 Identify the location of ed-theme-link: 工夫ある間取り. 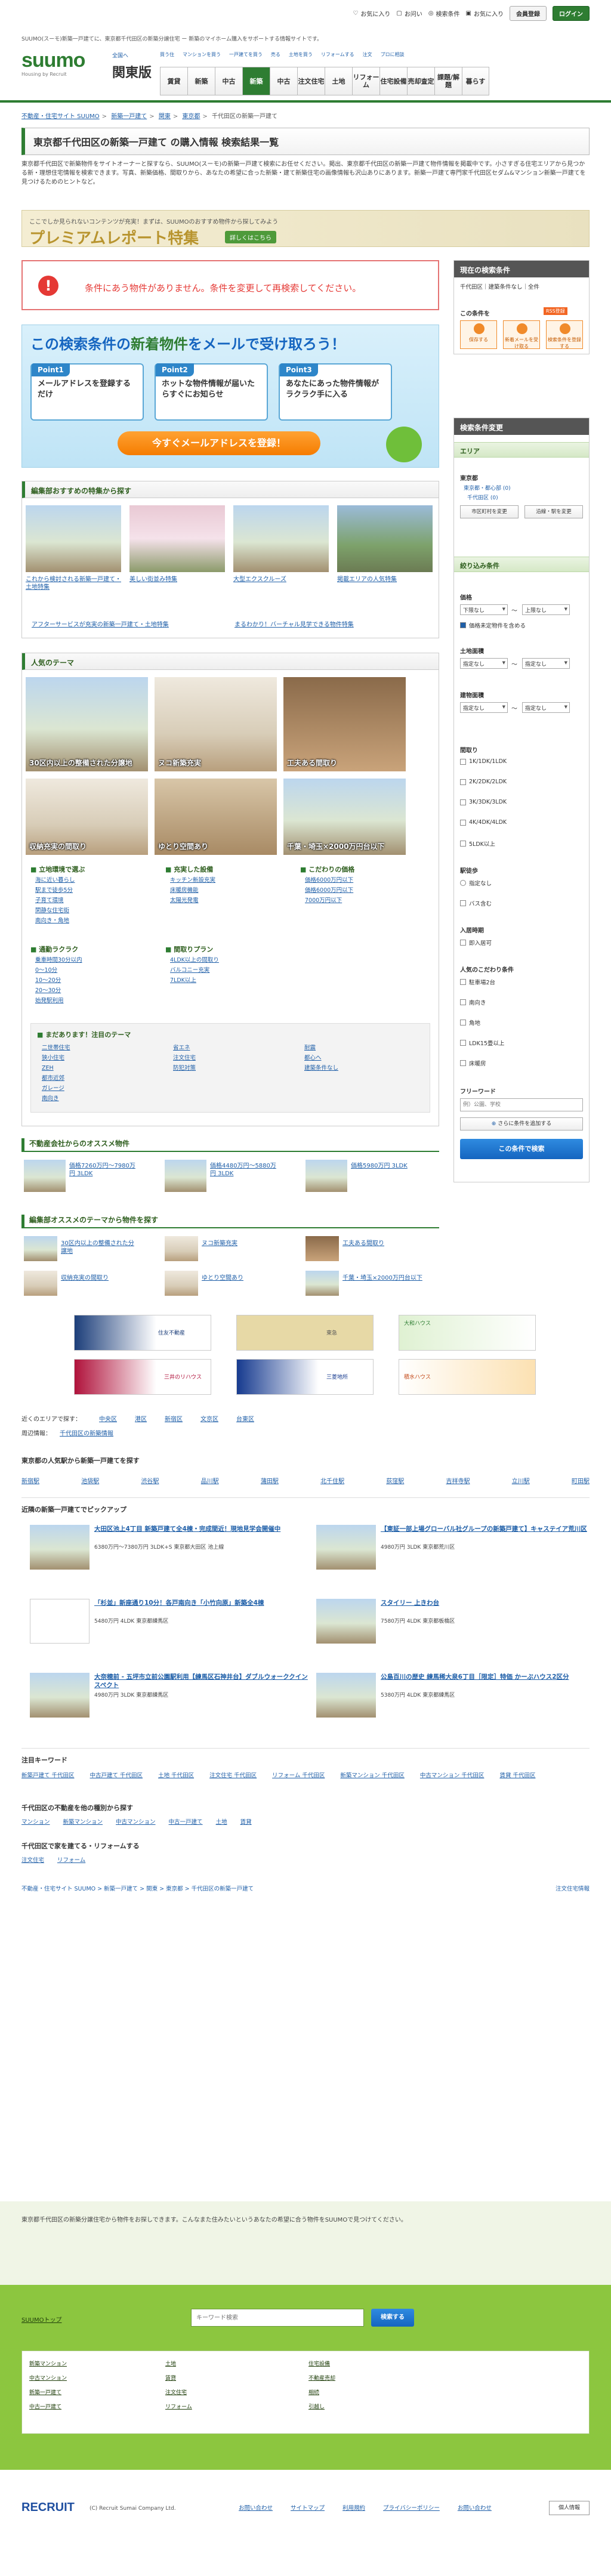
(381, 1243).